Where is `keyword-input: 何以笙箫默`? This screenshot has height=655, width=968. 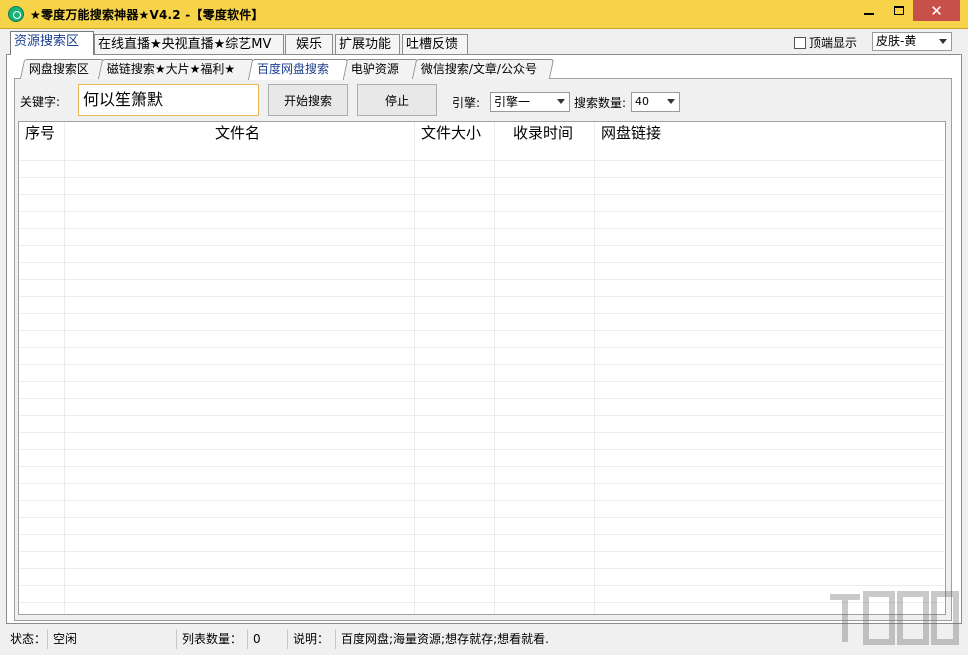 keyword-input: 何以笙箫默 is located at coordinates (168, 100).